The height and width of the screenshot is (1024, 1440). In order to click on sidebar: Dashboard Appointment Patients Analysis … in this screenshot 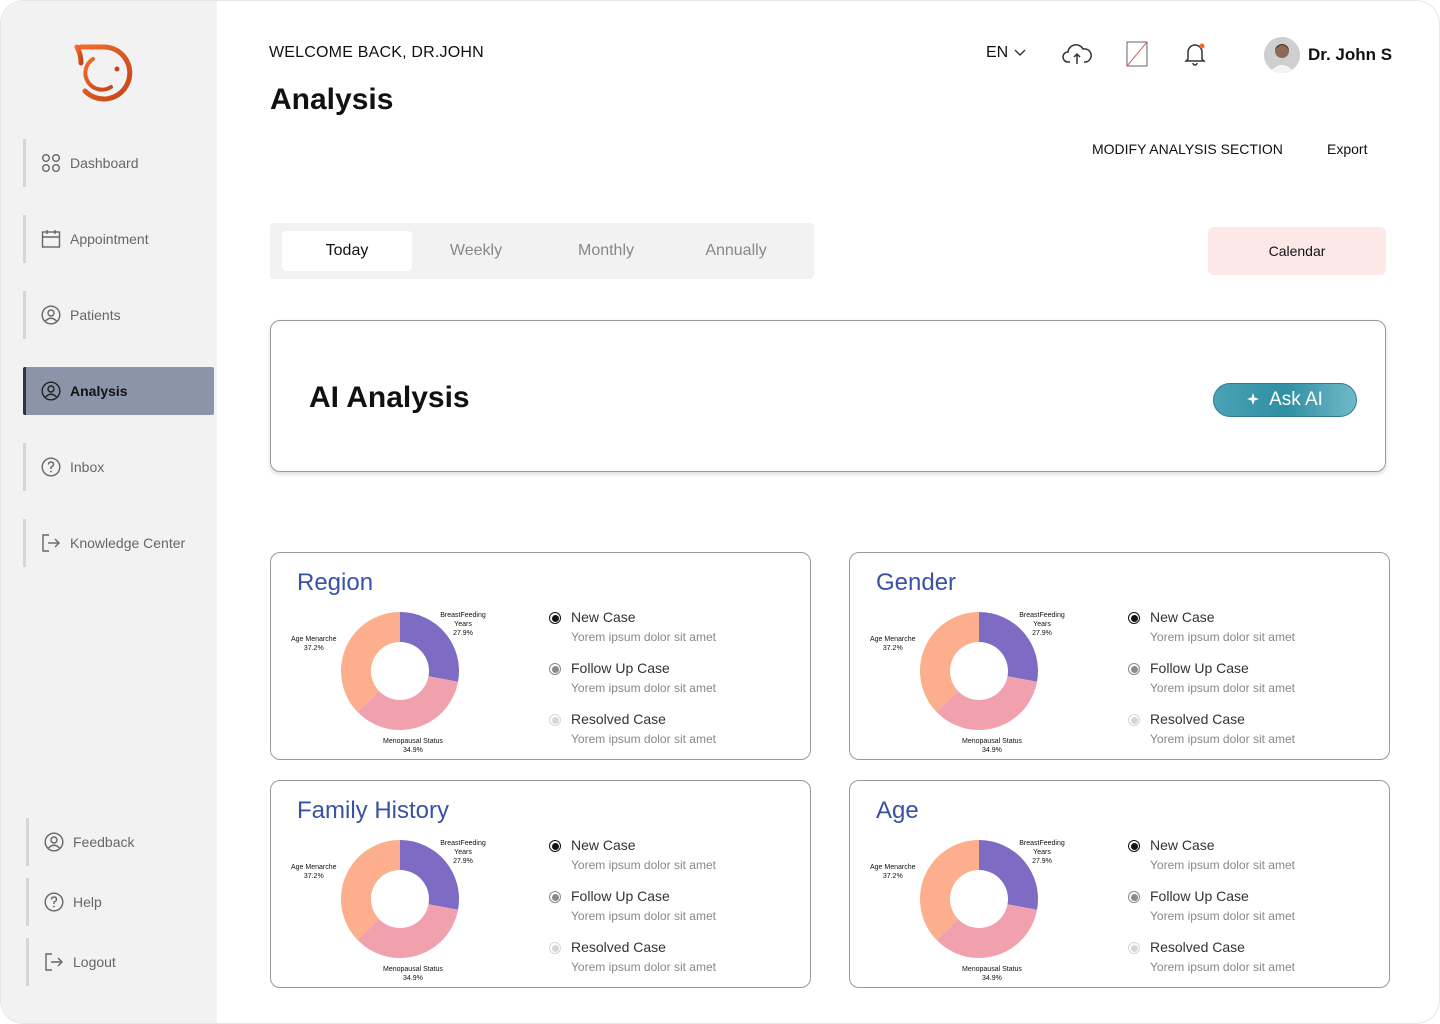, I will do `click(109, 512)`.